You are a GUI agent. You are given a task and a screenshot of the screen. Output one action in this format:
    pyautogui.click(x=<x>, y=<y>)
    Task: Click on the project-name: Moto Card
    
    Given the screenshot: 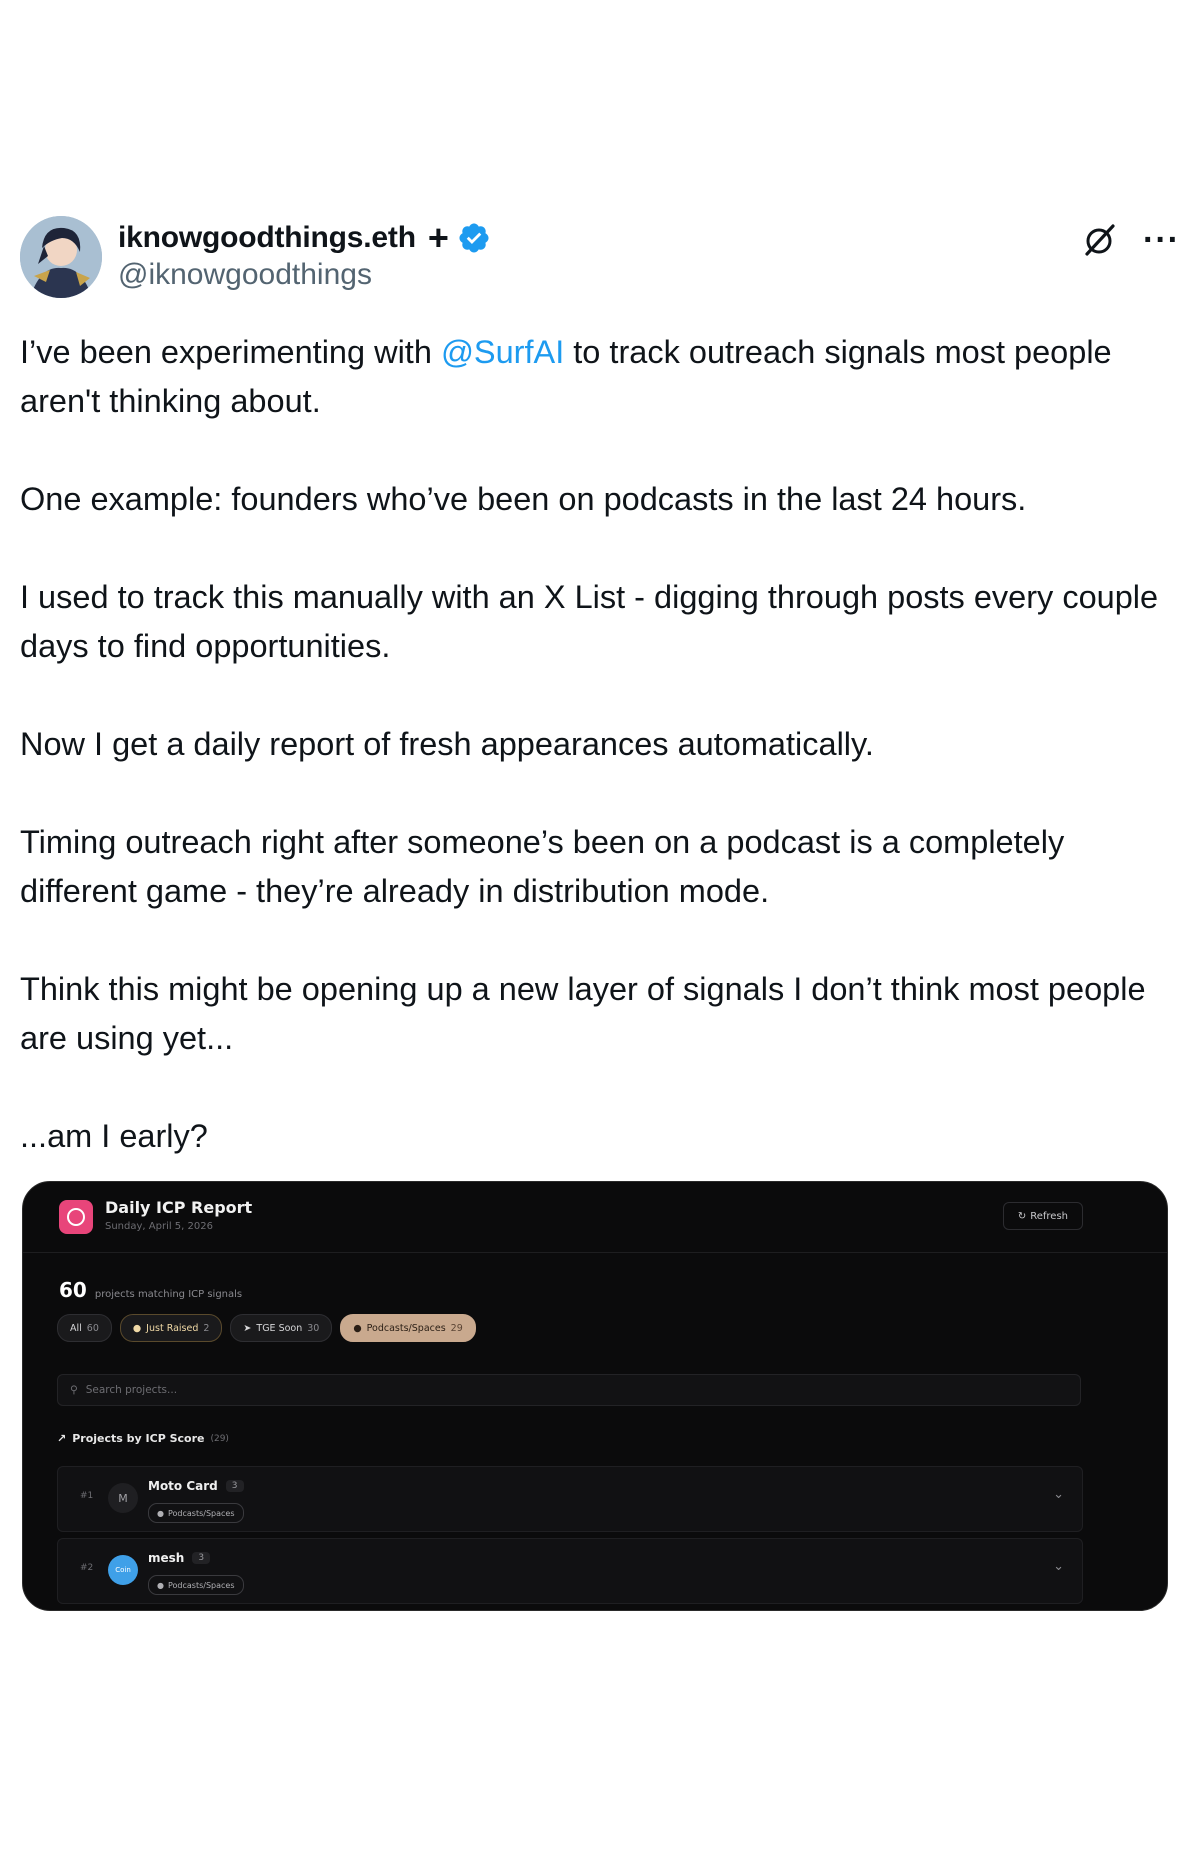 What is the action you would take?
    pyautogui.click(x=183, y=1486)
    